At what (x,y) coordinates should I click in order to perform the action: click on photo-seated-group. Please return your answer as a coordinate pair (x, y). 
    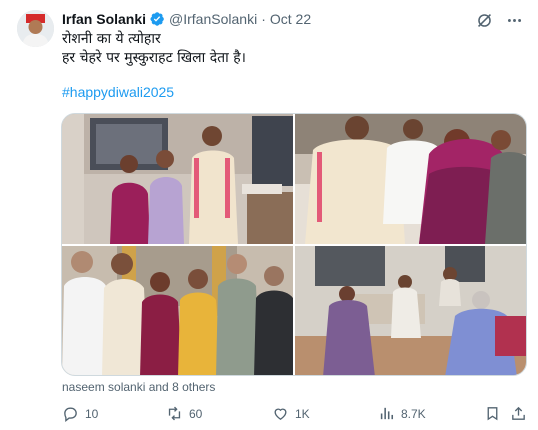
    Looking at the image, I should click on (410, 179).